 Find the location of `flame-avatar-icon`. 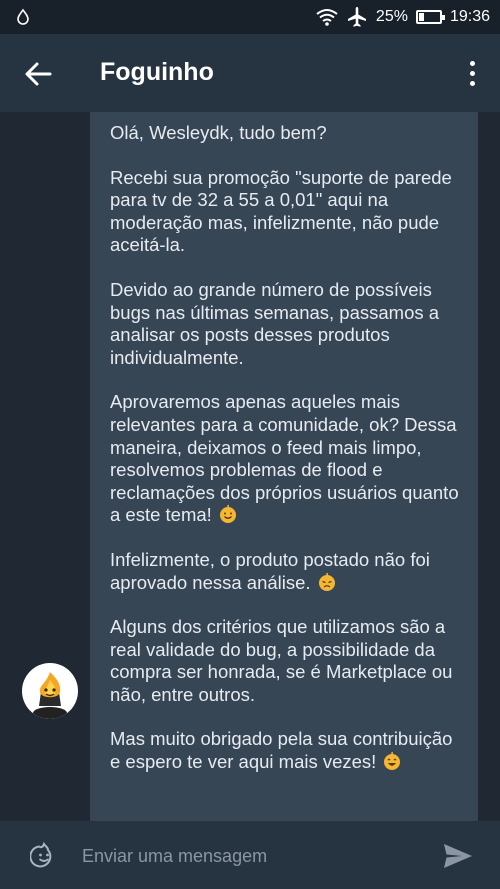

flame-avatar-icon is located at coordinates (50, 691).